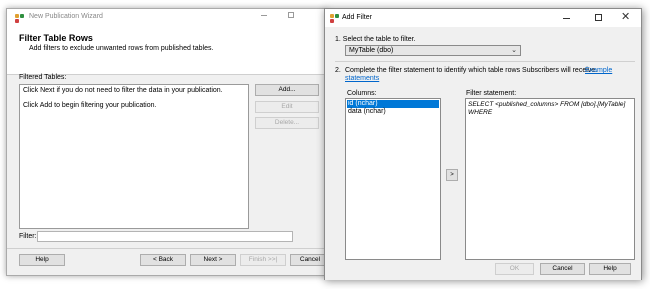 The width and height of the screenshot is (650, 289). Describe the element at coordinates (562, 269) in the screenshot. I see `dialog-cancel-button: Cancel` at that location.